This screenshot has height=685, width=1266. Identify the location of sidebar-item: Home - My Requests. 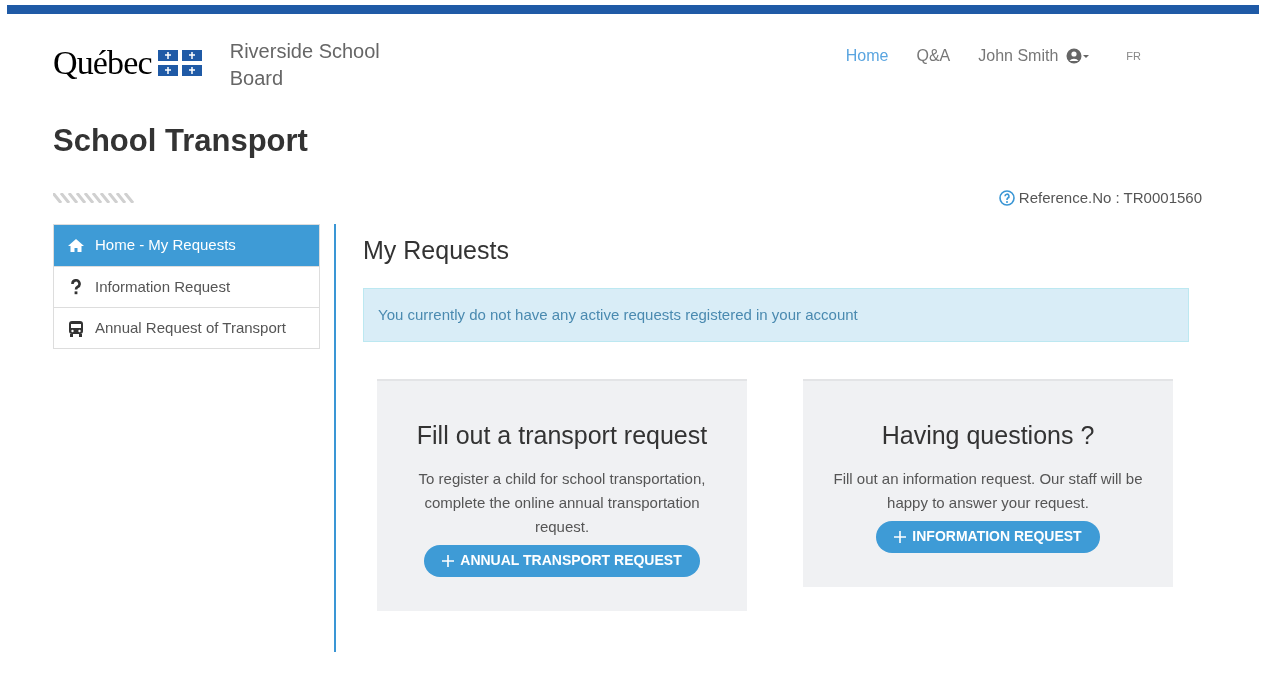
(186, 245).